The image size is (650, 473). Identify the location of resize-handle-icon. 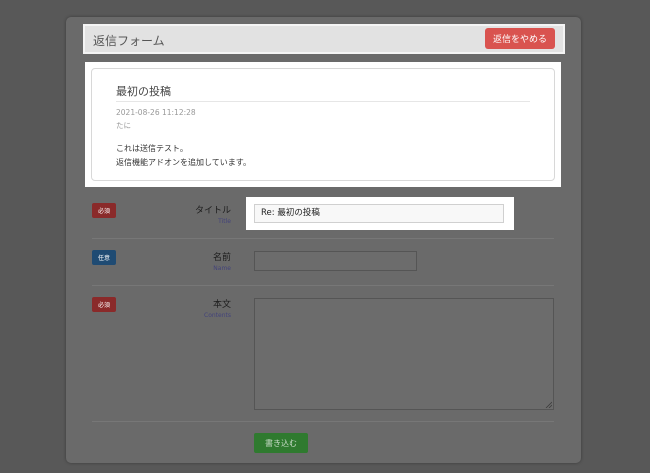
(548, 404).